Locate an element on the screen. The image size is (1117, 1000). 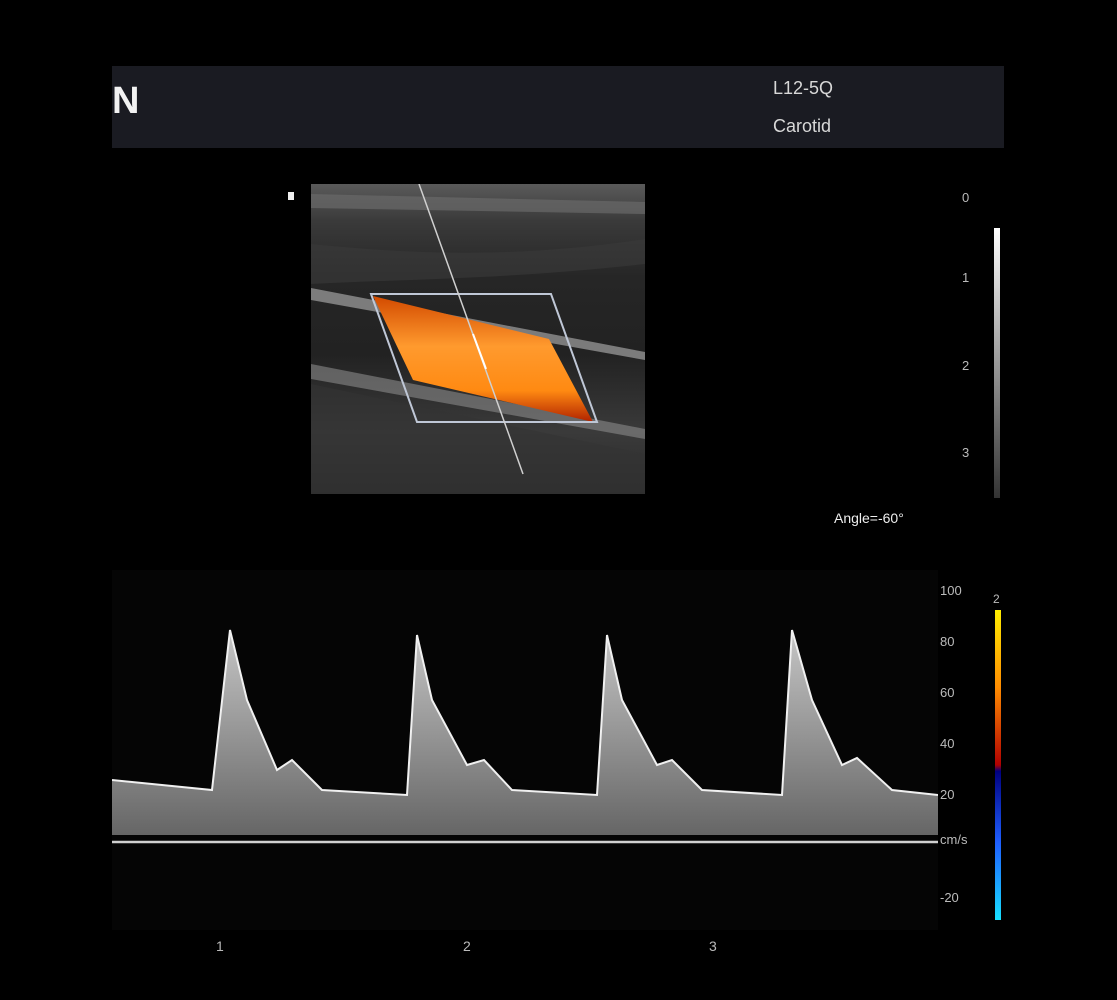
velocity-tick-40: 40 is located at coordinates (947, 743).